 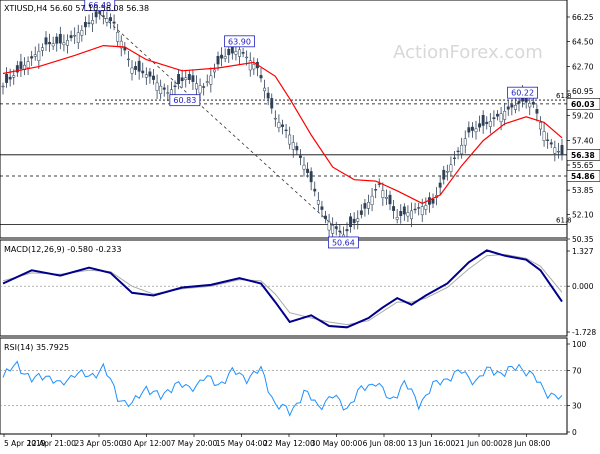 I want to click on fib-level-label: 61.8, so click(x=564, y=220).